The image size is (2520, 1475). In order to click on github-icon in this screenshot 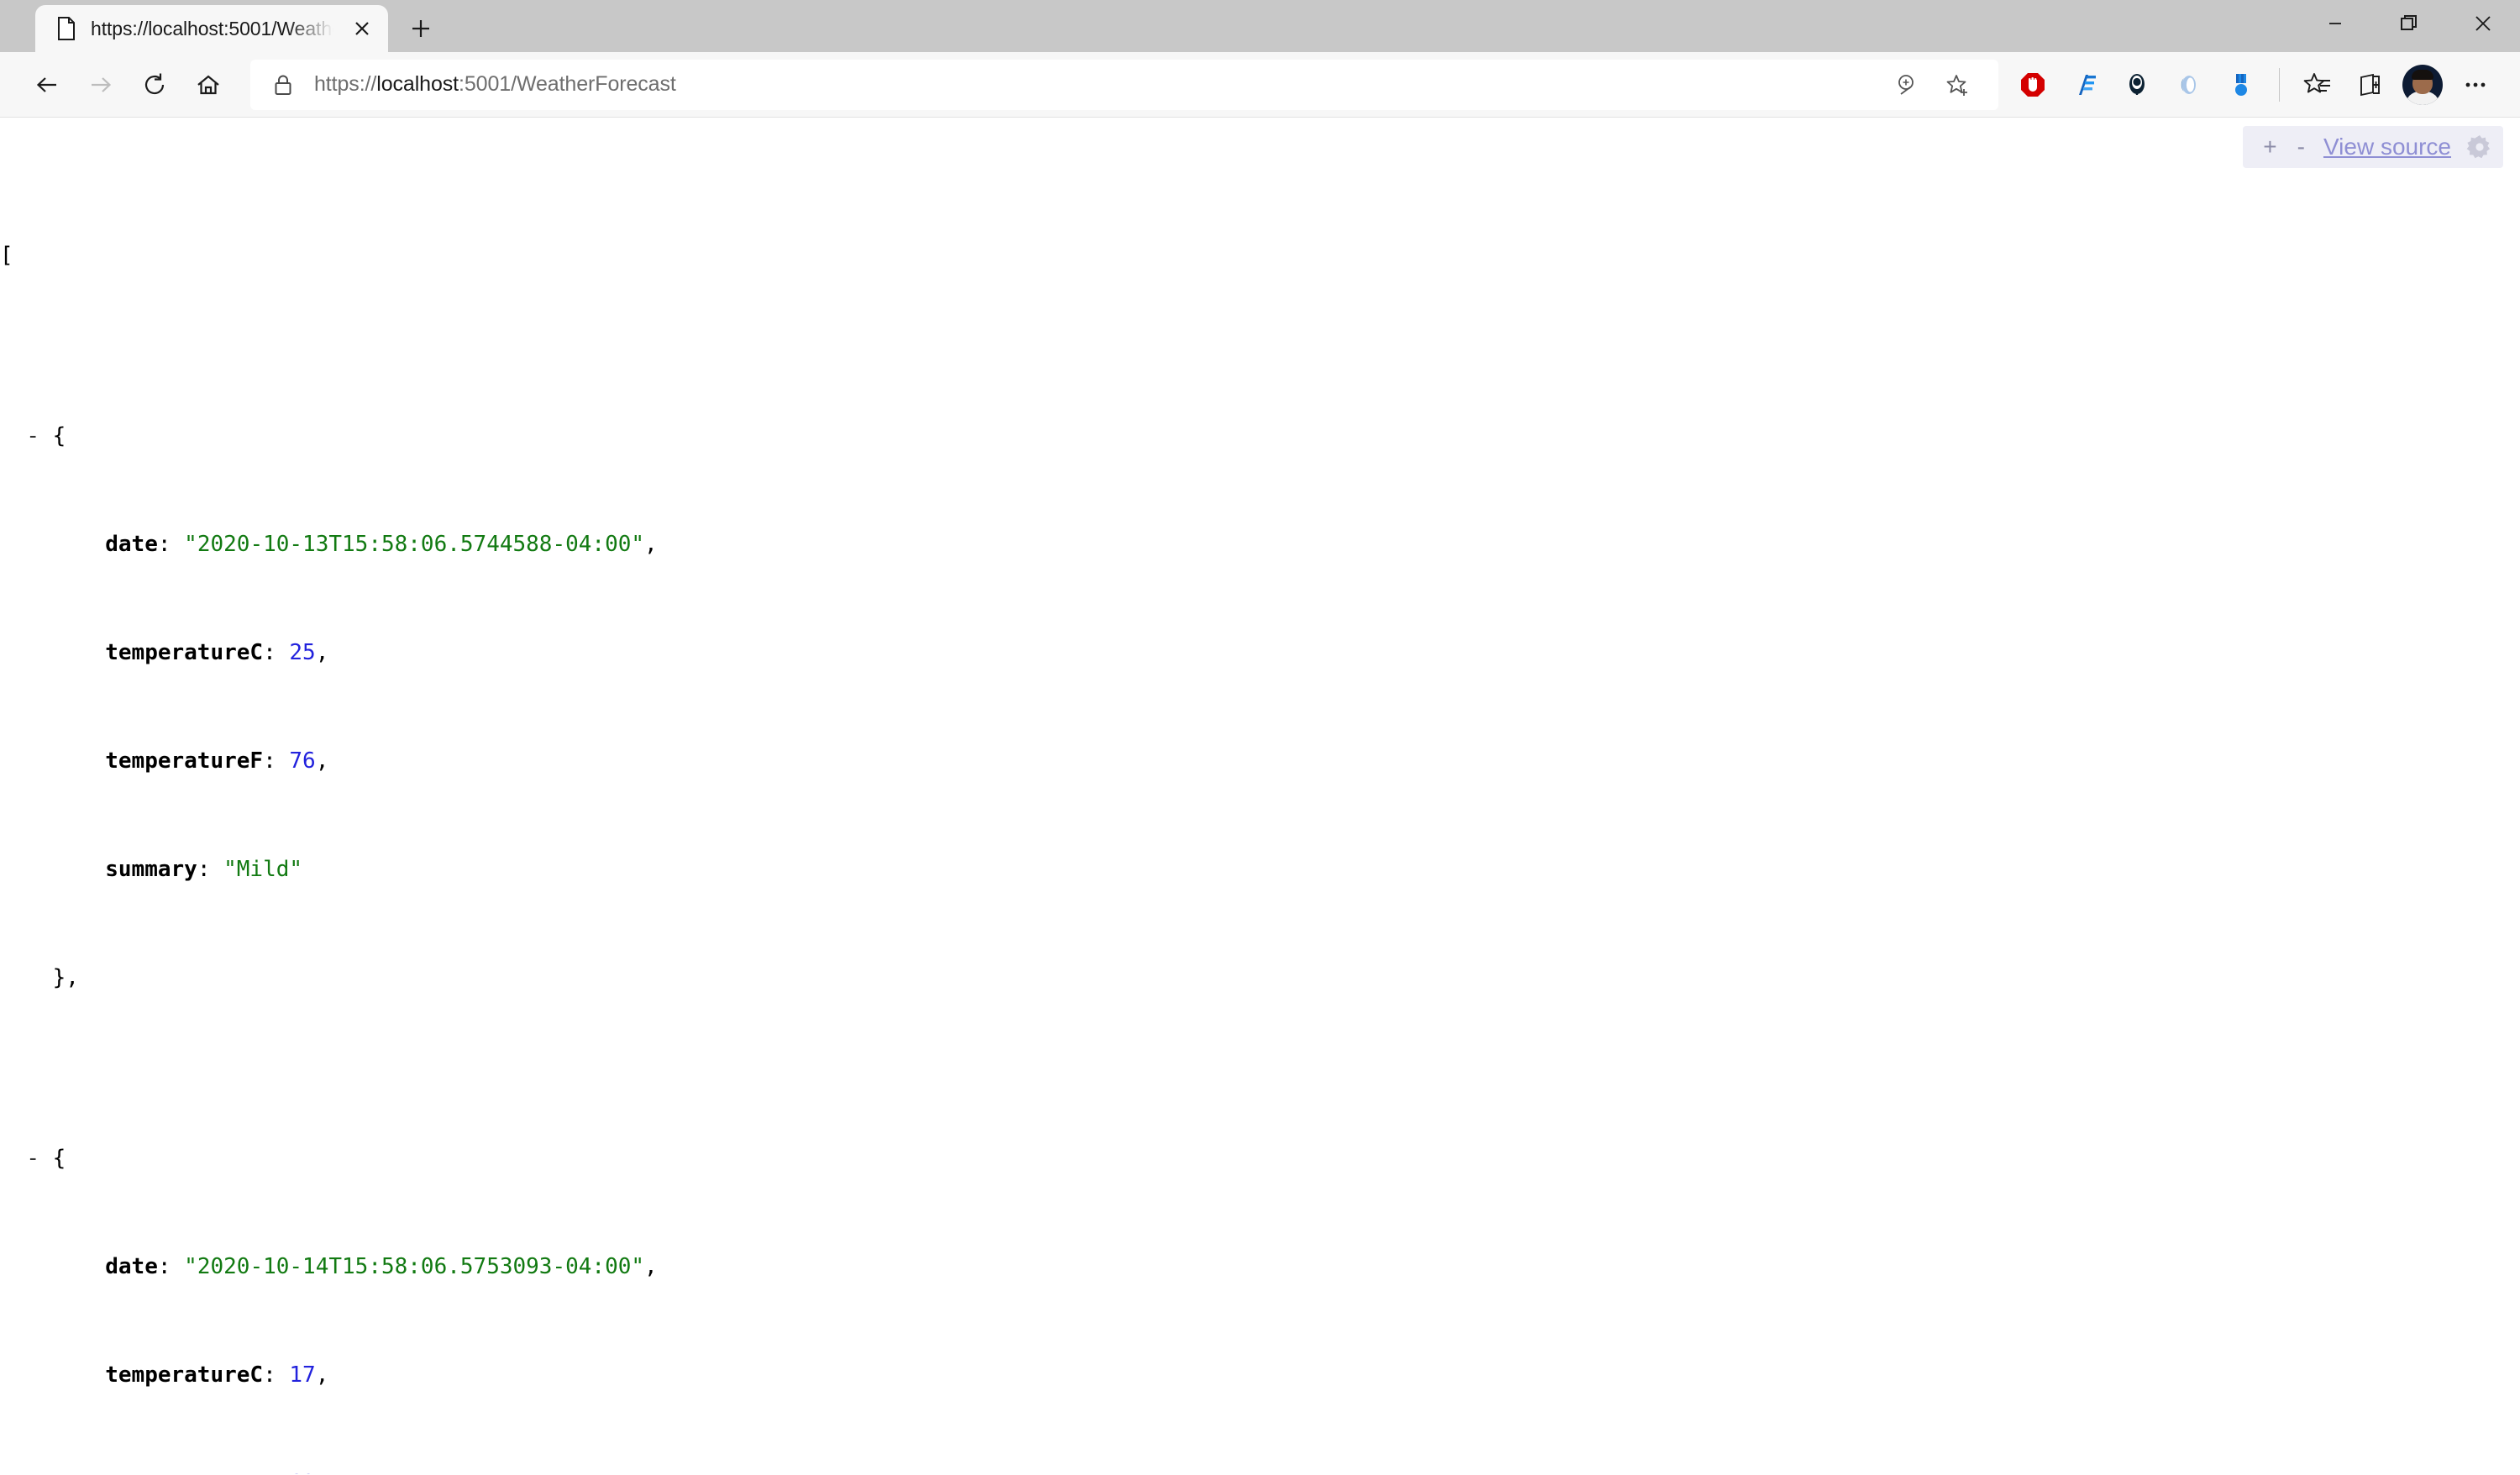, I will do `click(2137, 85)`.